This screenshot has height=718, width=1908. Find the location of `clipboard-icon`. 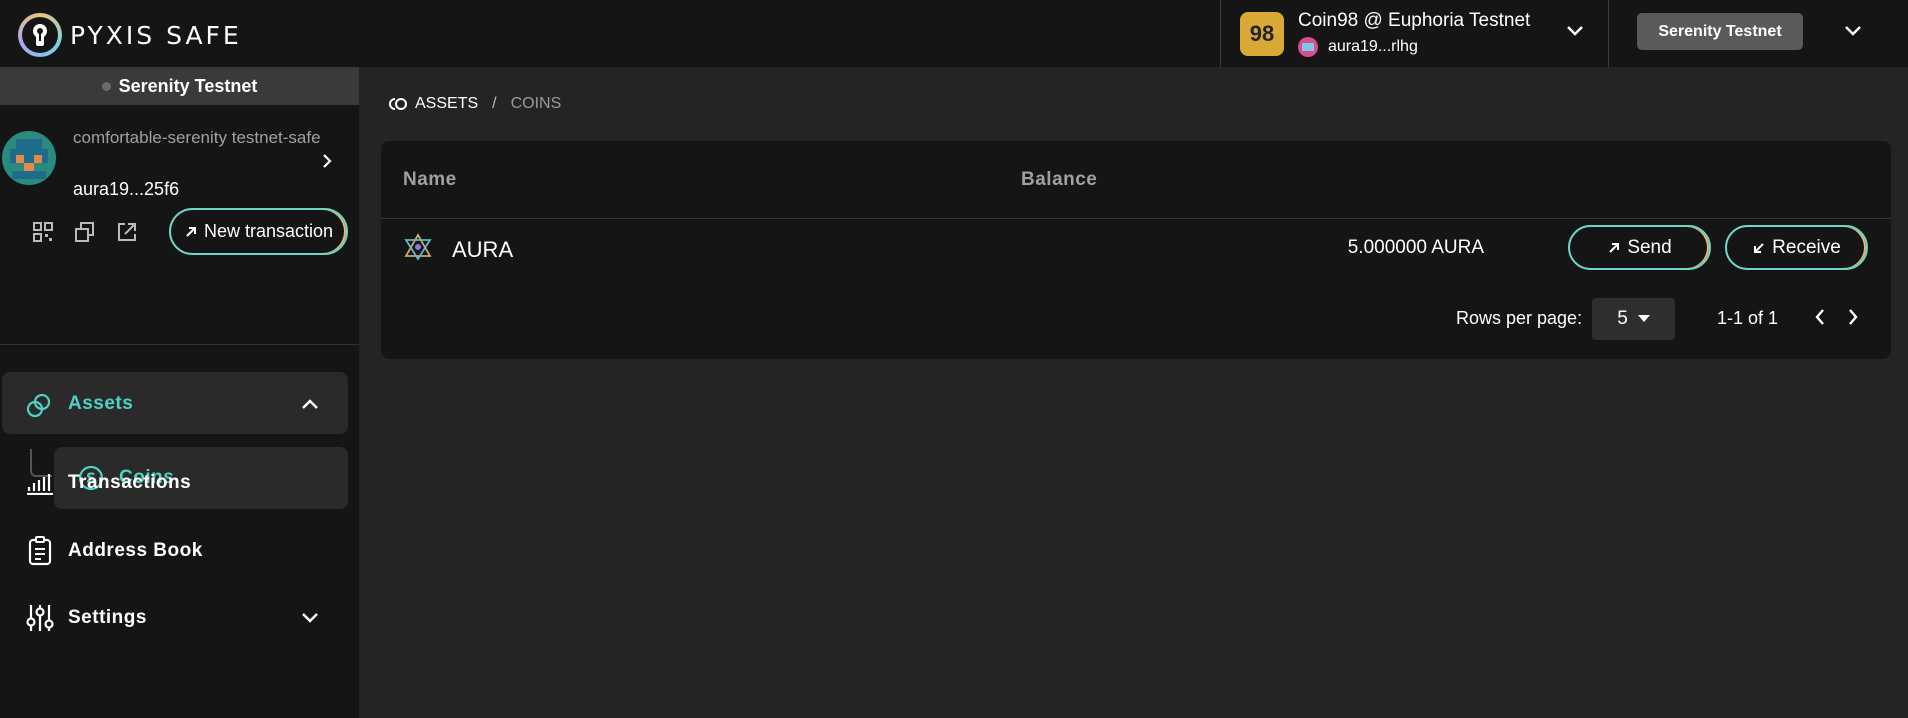

clipboard-icon is located at coordinates (40, 551).